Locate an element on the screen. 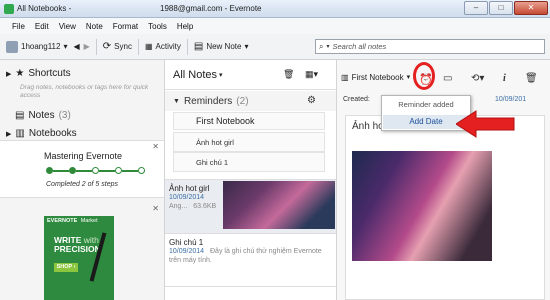  note-card-date: 10/09/2014 is located at coordinates (187, 251).